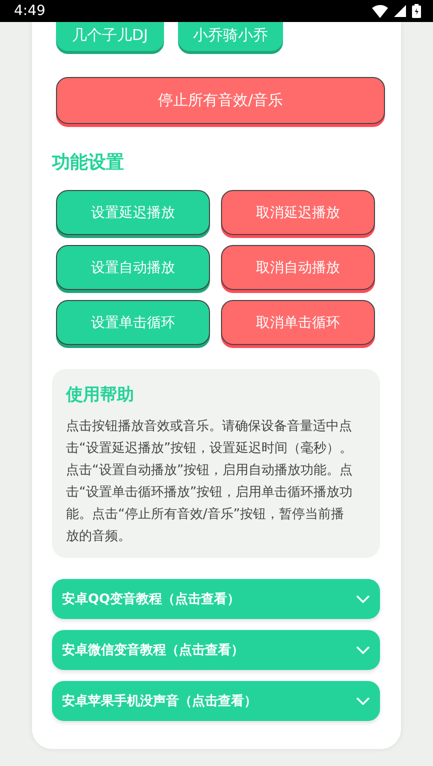 The width and height of the screenshot is (433, 766). I want to click on stop-button: 停止所有音效/音乐, so click(220, 100).